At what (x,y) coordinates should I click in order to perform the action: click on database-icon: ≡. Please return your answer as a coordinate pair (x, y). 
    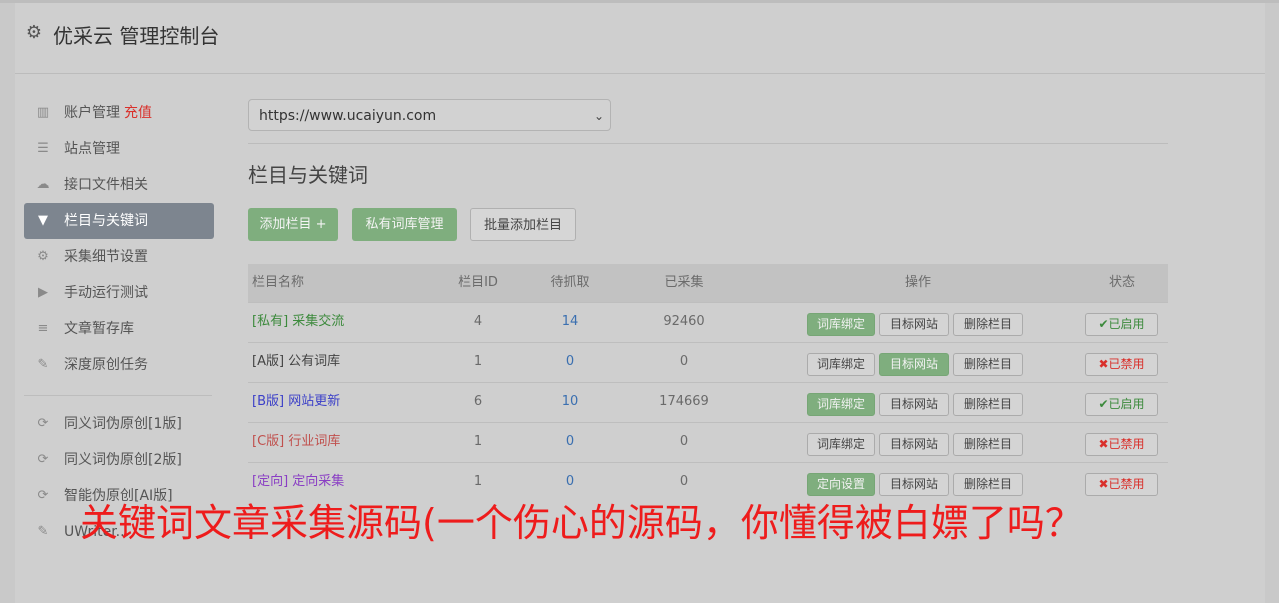
    Looking at the image, I should click on (43, 328).